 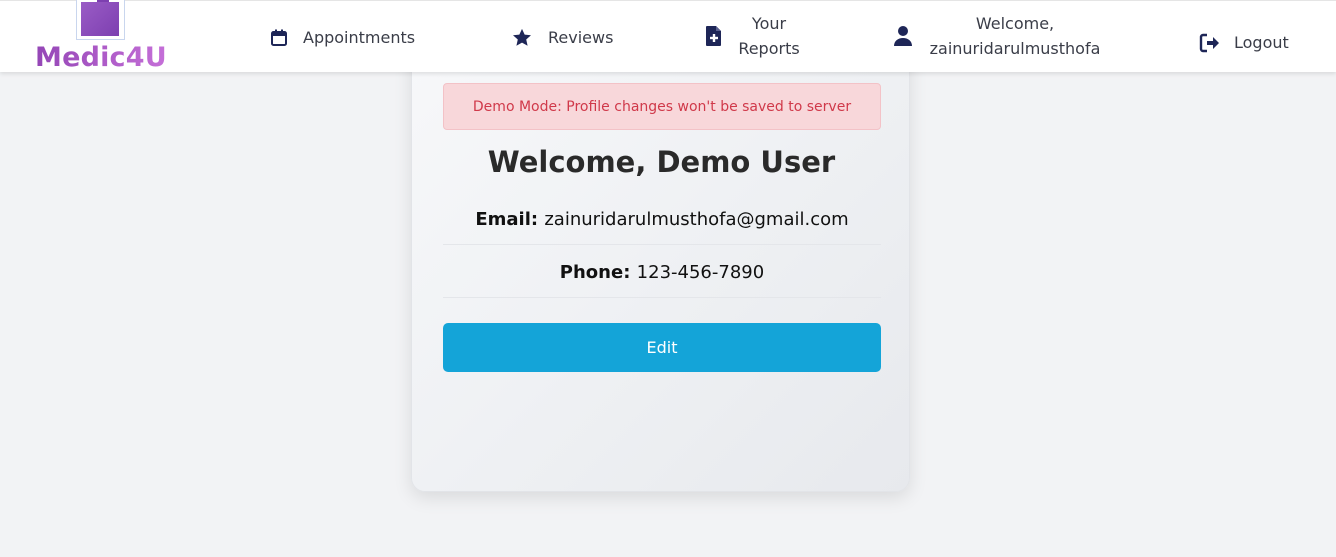 What do you see at coordinates (1015, 36) in the screenshot?
I see `nav-user-welcome-label: Welcome, zainuridarulmusthofa` at bounding box center [1015, 36].